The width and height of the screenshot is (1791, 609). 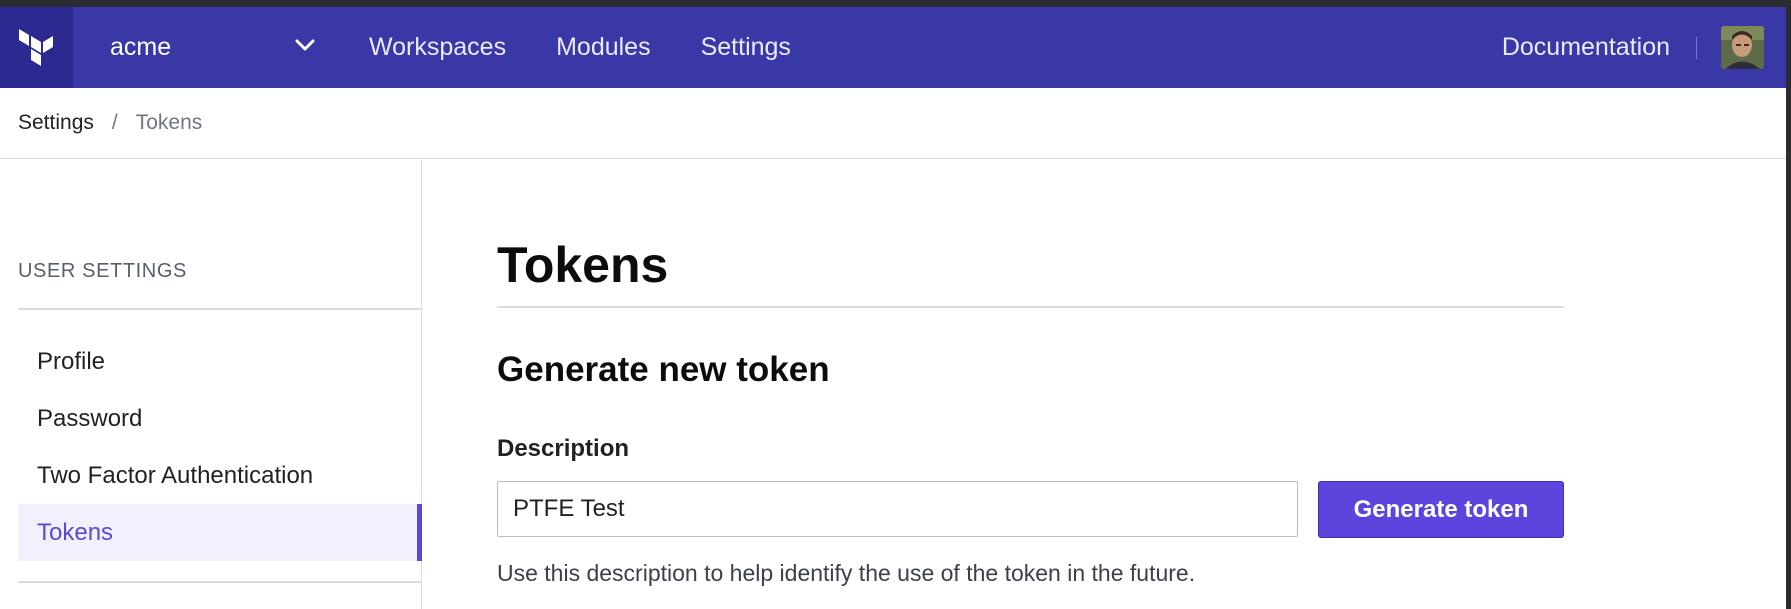 I want to click on nav-right: Documentation, so click(x=1633, y=47).